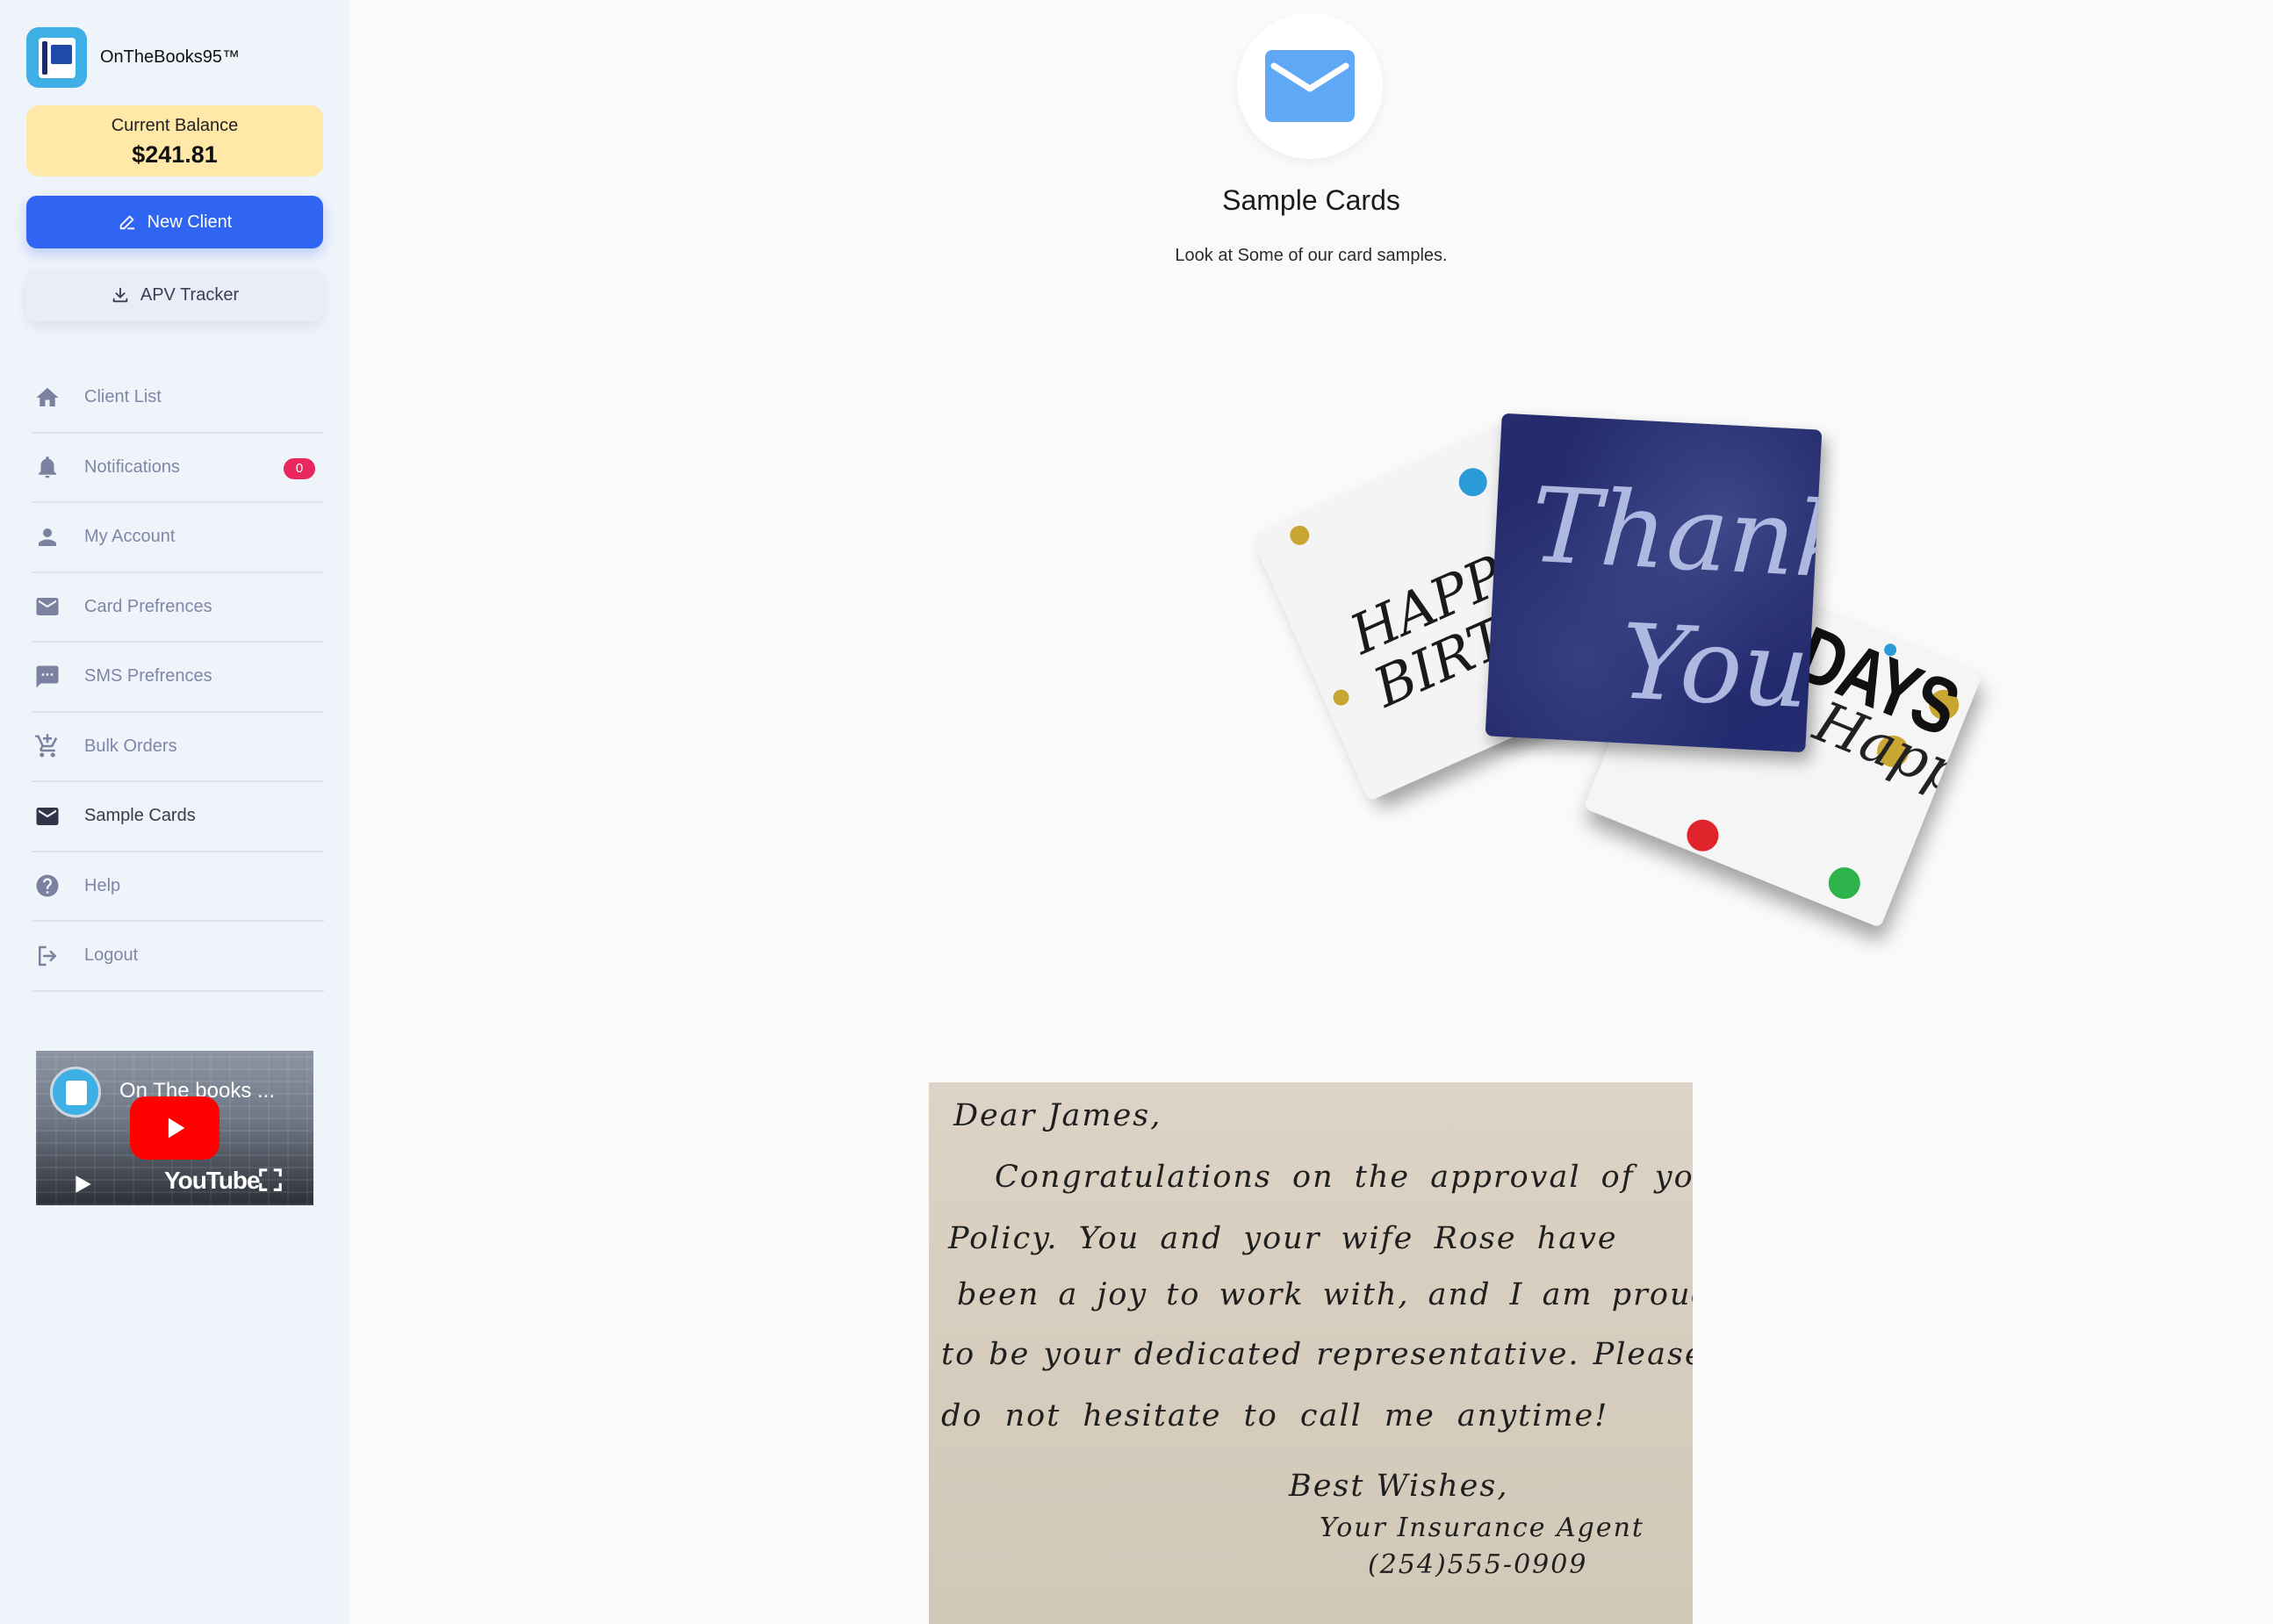  Describe the element at coordinates (190, 222) in the screenshot. I see `new-client-label: New Client` at that location.